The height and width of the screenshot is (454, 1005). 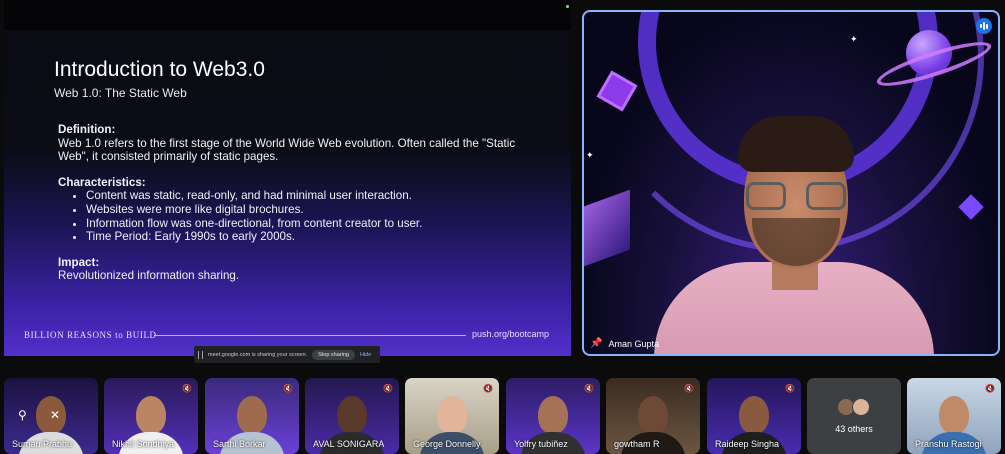 What do you see at coordinates (307, 237) in the screenshot?
I see `list-item: Time Period: Early 1990s to early 2000s.` at bounding box center [307, 237].